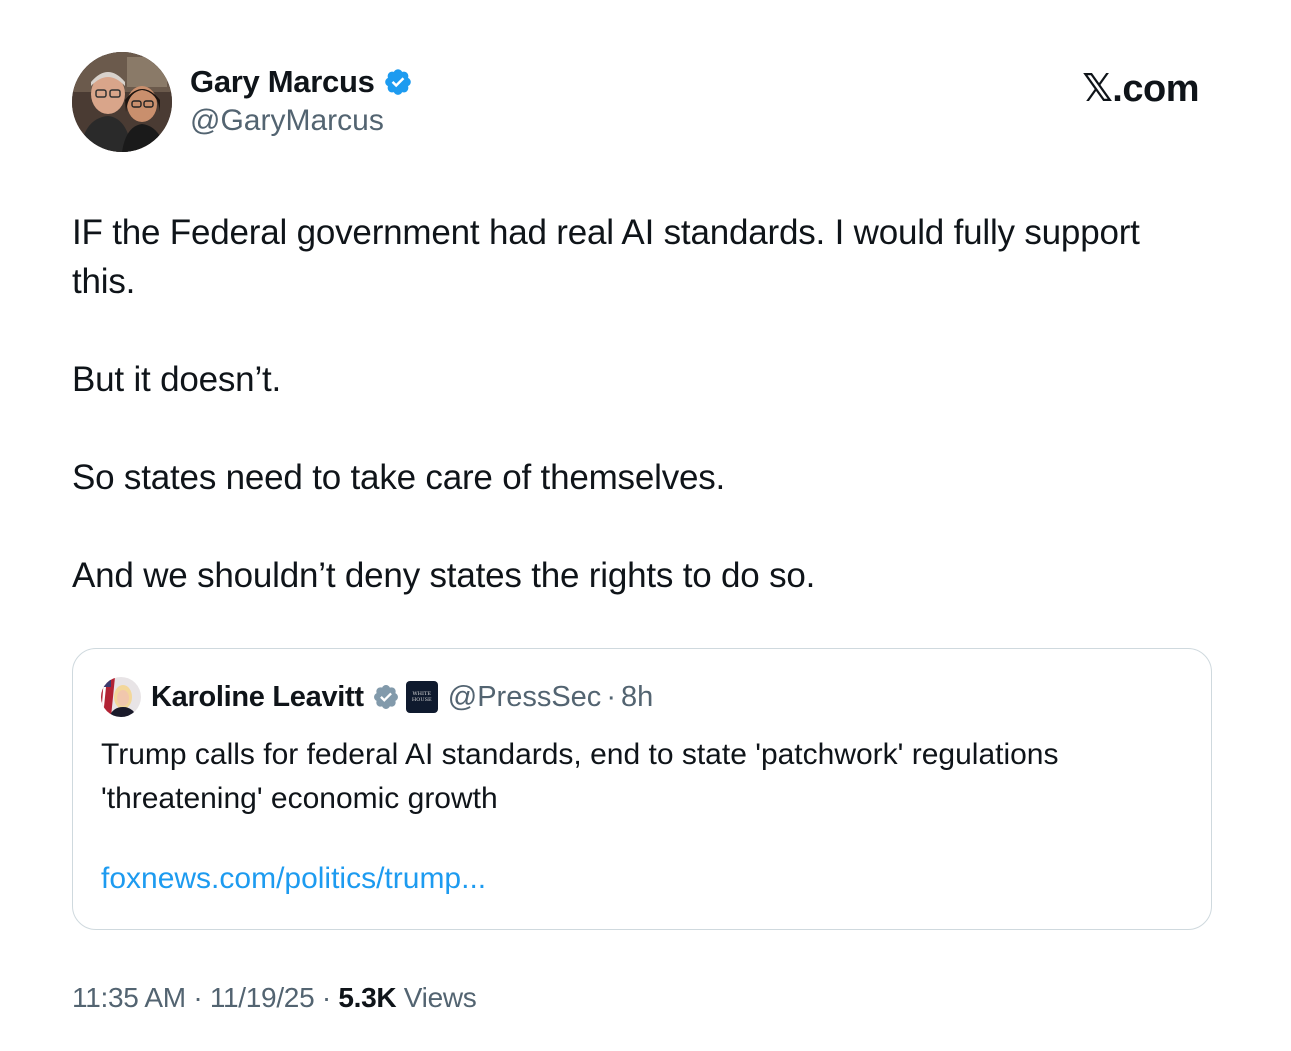 The height and width of the screenshot is (1051, 1291). What do you see at coordinates (129, 997) in the screenshot?
I see `tweet-time: 11:35 AM` at bounding box center [129, 997].